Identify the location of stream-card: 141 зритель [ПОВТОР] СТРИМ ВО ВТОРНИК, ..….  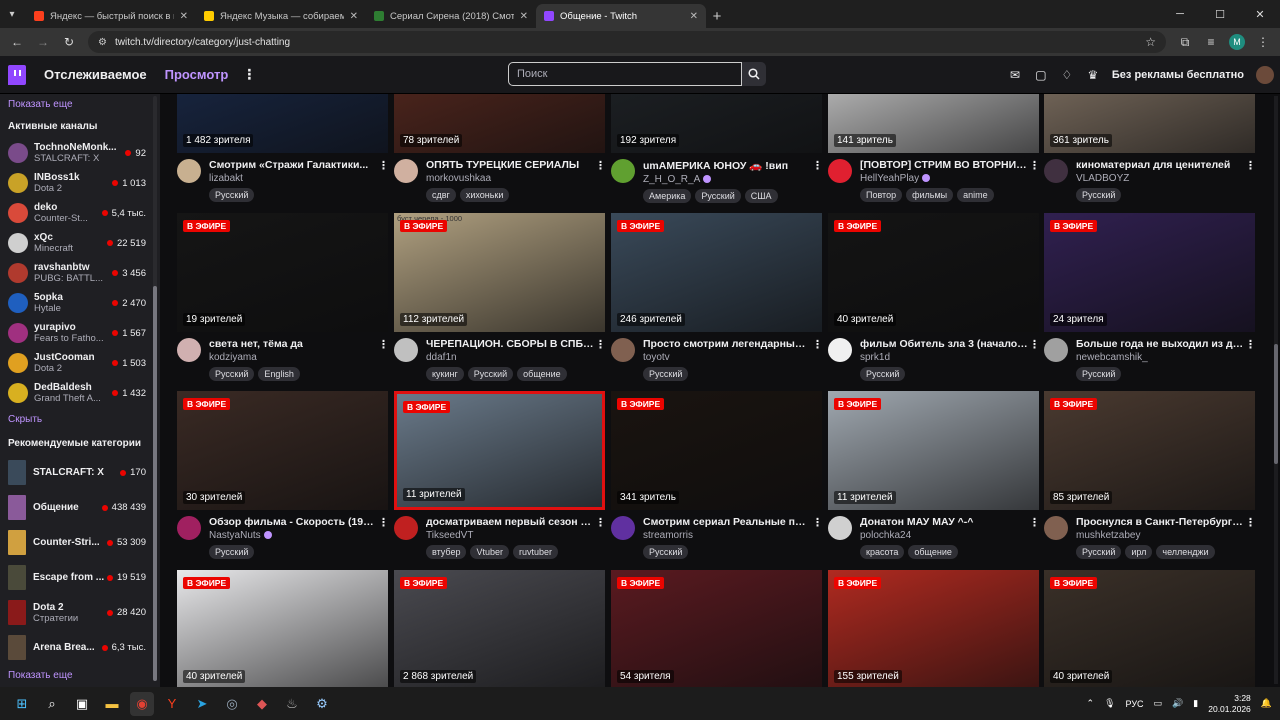
(934, 148).